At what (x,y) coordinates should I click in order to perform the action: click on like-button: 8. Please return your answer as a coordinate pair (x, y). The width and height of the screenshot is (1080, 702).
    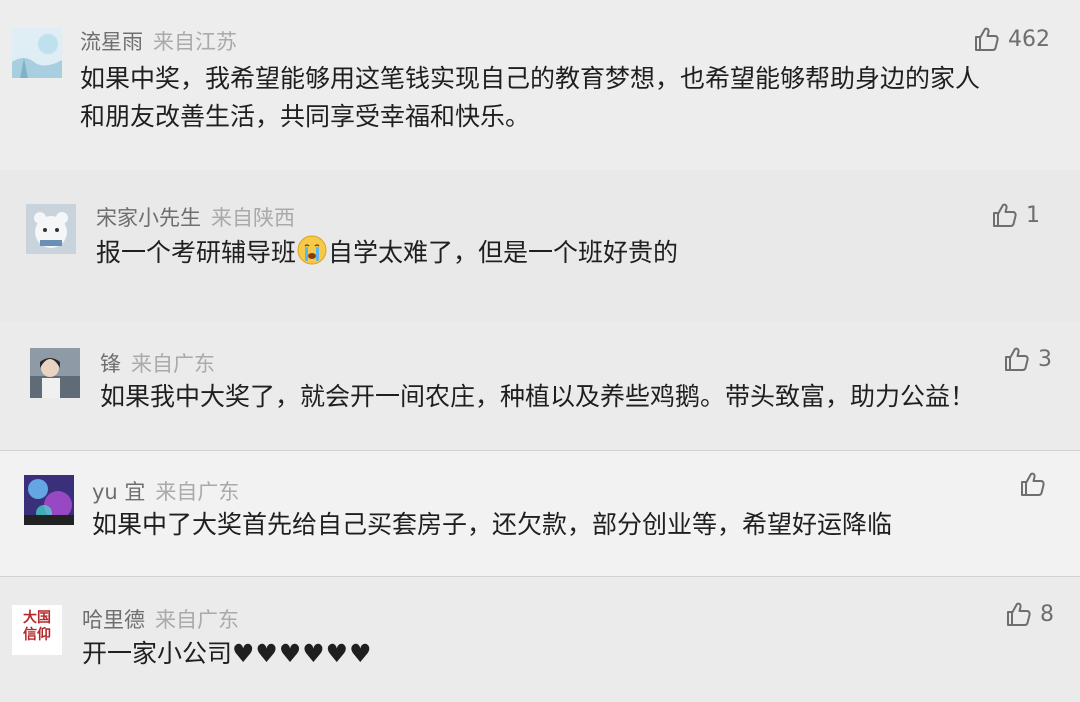
    Looking at the image, I should click on (1029, 614).